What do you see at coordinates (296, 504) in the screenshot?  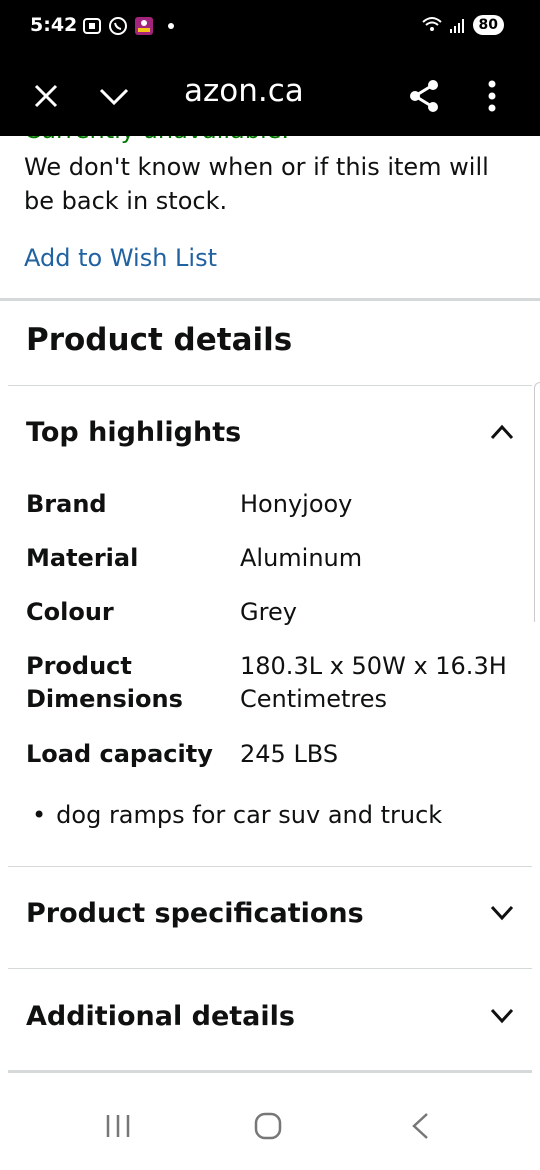 I see `highlight-value: Honyjooy` at bounding box center [296, 504].